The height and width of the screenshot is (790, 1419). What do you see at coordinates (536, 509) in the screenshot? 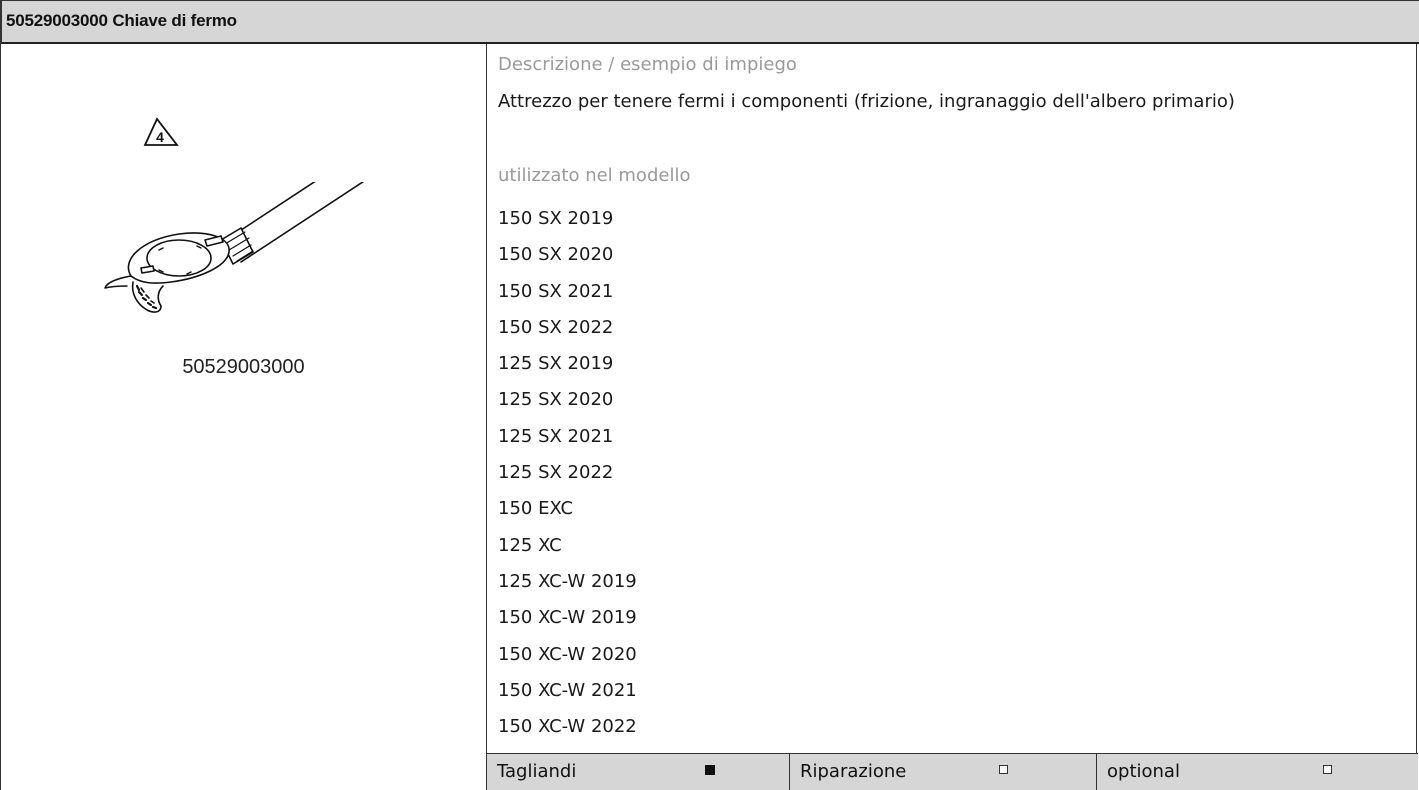
I see `model-item: 150 EXC` at bounding box center [536, 509].